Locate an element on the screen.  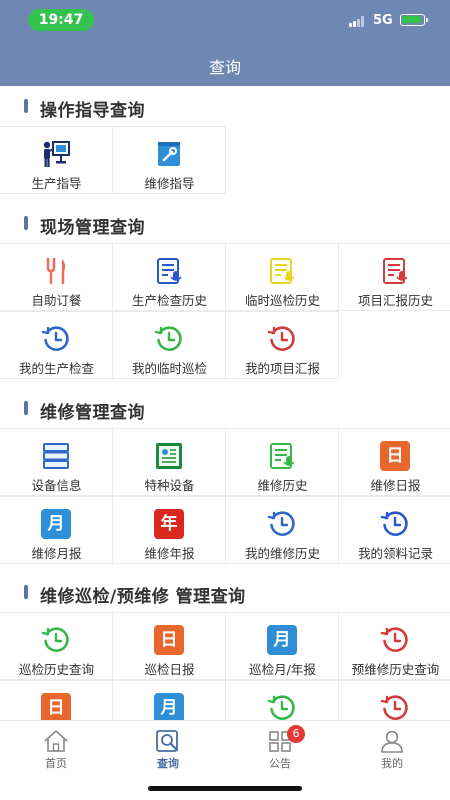
grid-item-label: 我的项目汇报 is located at coordinates (282, 368).